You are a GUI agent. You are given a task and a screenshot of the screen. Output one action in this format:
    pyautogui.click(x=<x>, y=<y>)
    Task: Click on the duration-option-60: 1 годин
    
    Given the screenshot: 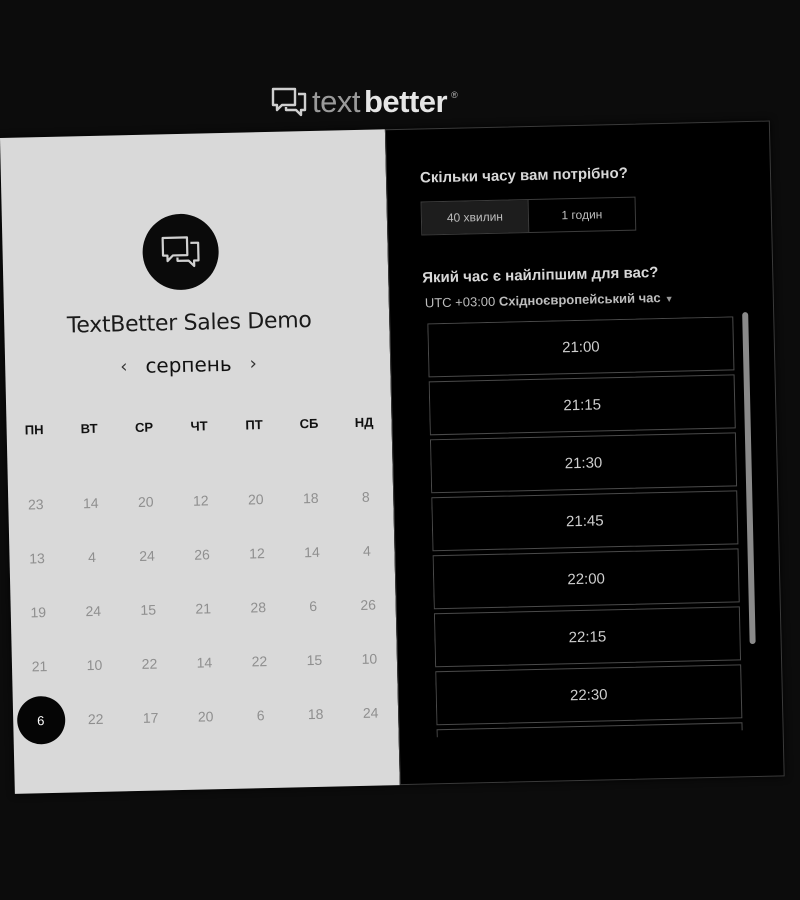 What is the action you would take?
    pyautogui.click(x=581, y=215)
    